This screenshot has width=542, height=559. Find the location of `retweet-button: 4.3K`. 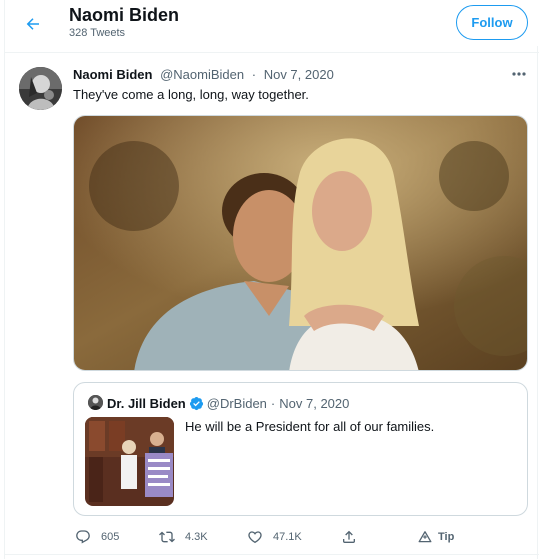

retweet-button: 4.3K is located at coordinates (183, 537).